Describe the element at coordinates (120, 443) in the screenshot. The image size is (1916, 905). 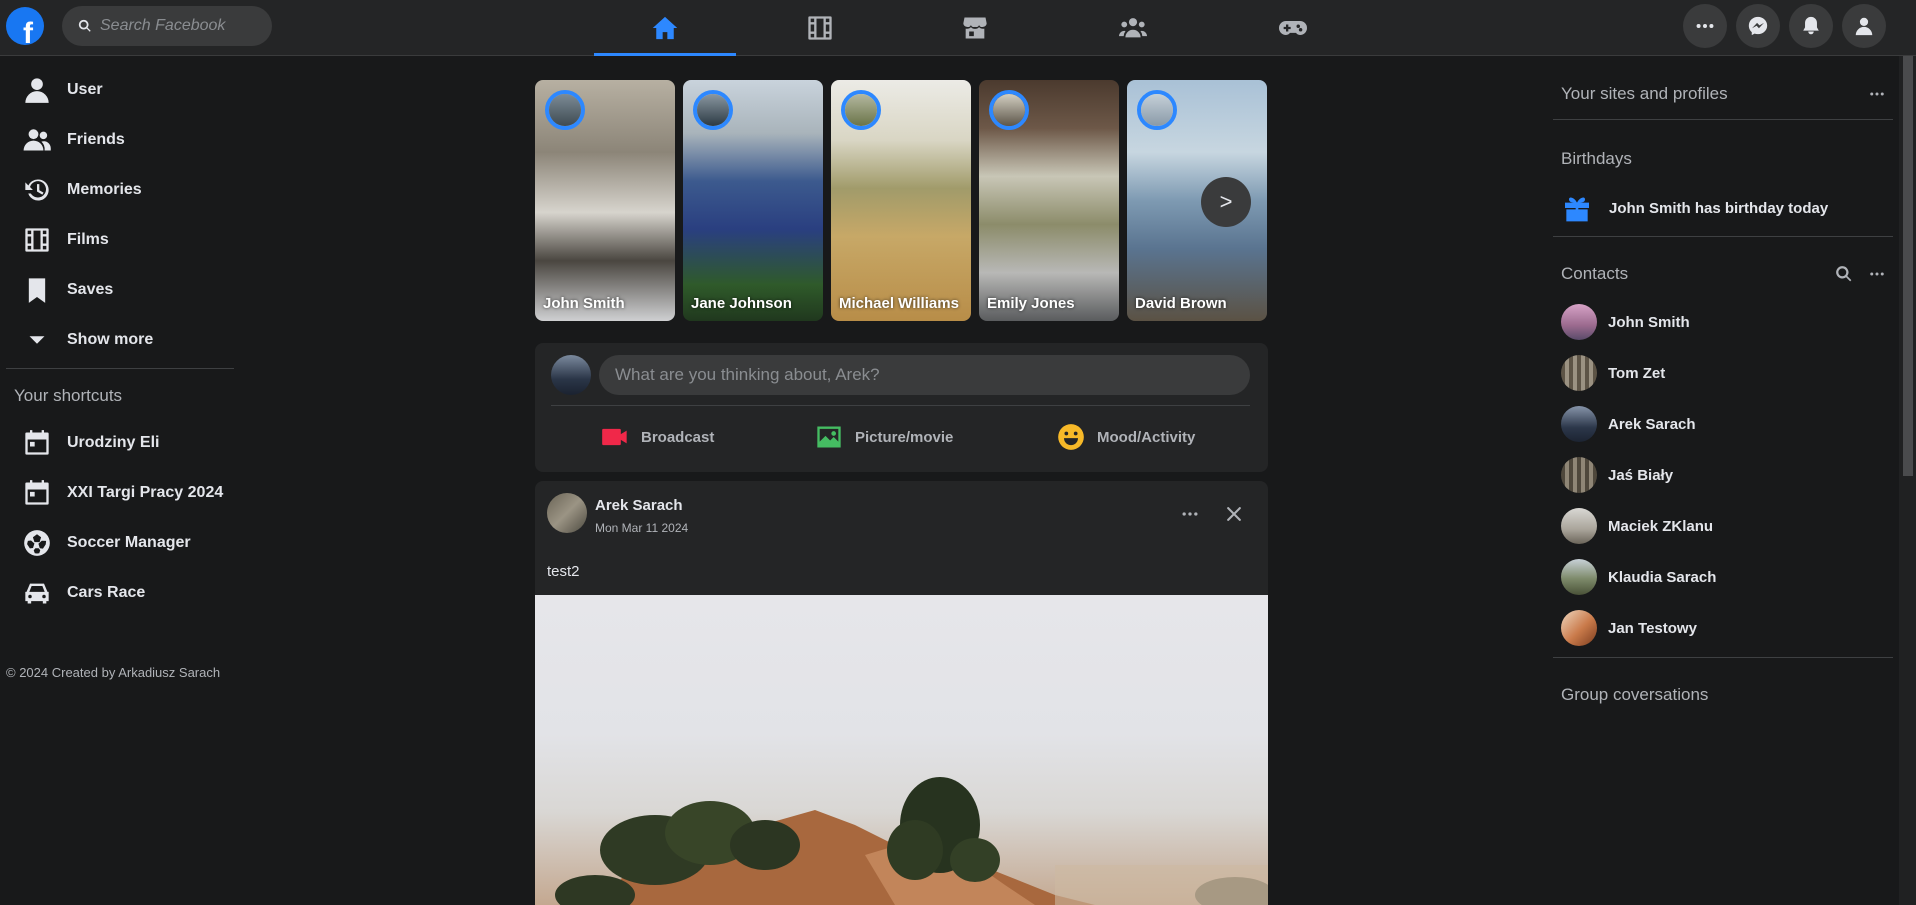
I see `shortcut-urodziny-eli: Urodziny Eli` at that location.